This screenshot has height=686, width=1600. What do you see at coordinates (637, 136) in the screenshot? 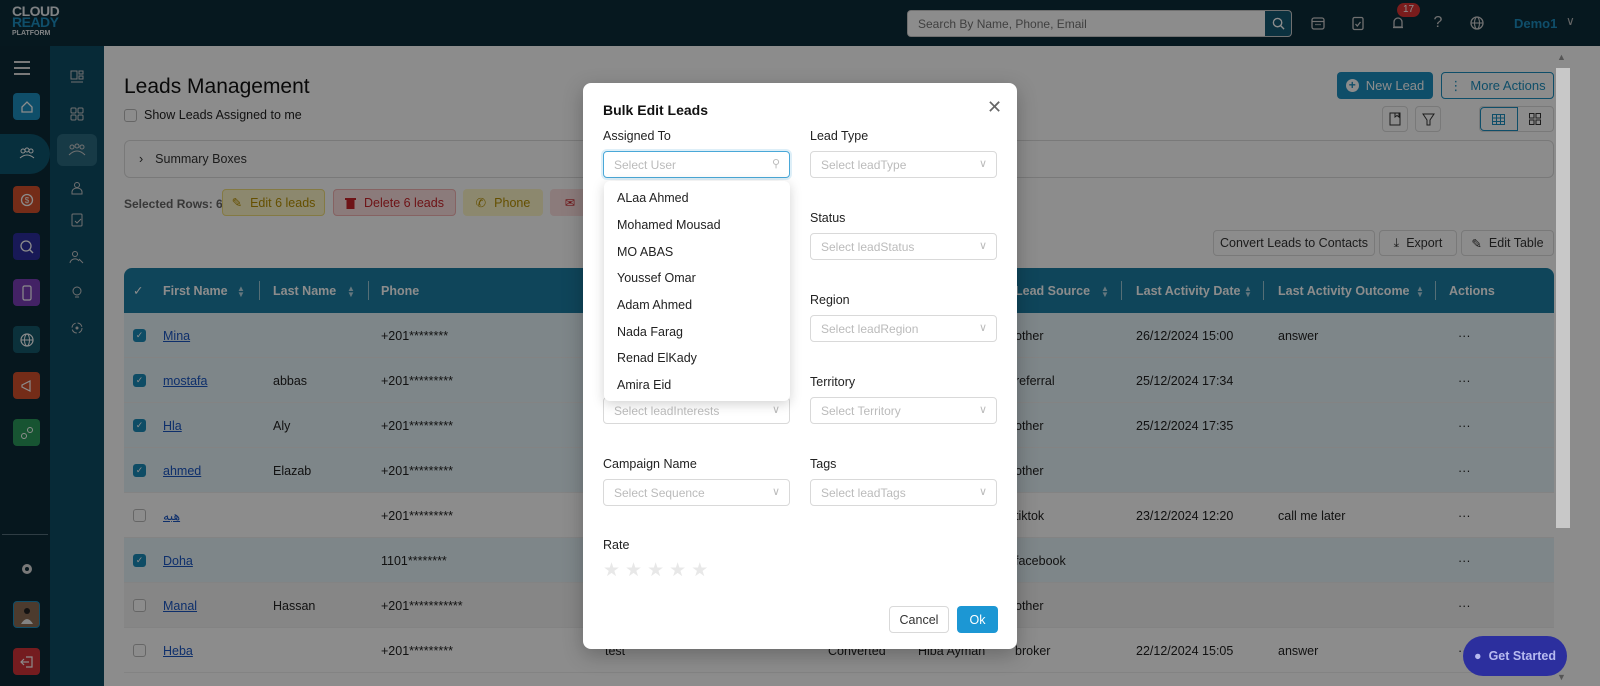
I see `assigned-to-label: Assigned To` at bounding box center [637, 136].